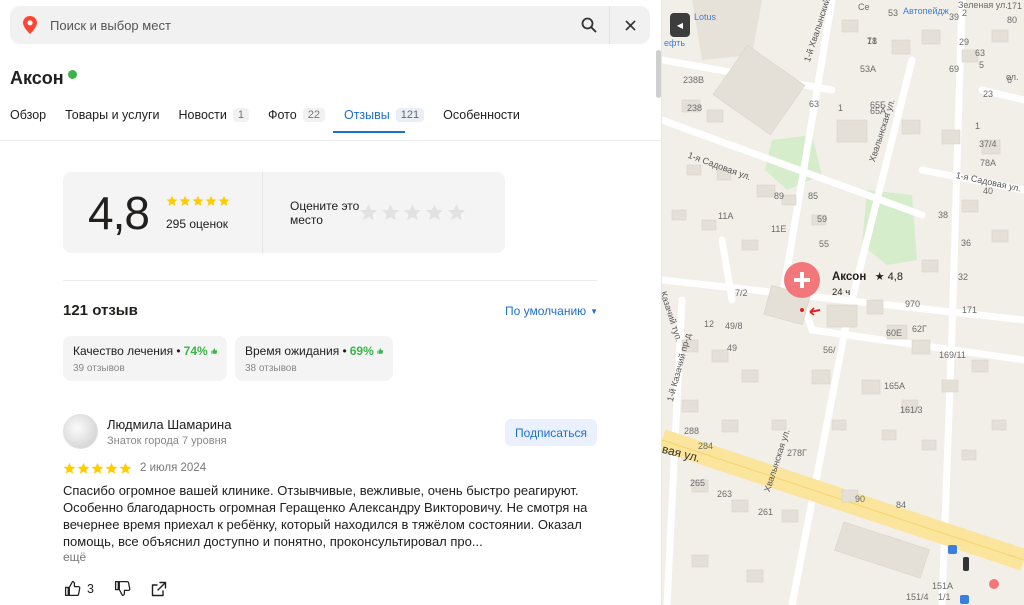 Image resolution: width=1024 pixels, height=605 pixels. I want to click on house-number-label: 40, so click(988, 191).